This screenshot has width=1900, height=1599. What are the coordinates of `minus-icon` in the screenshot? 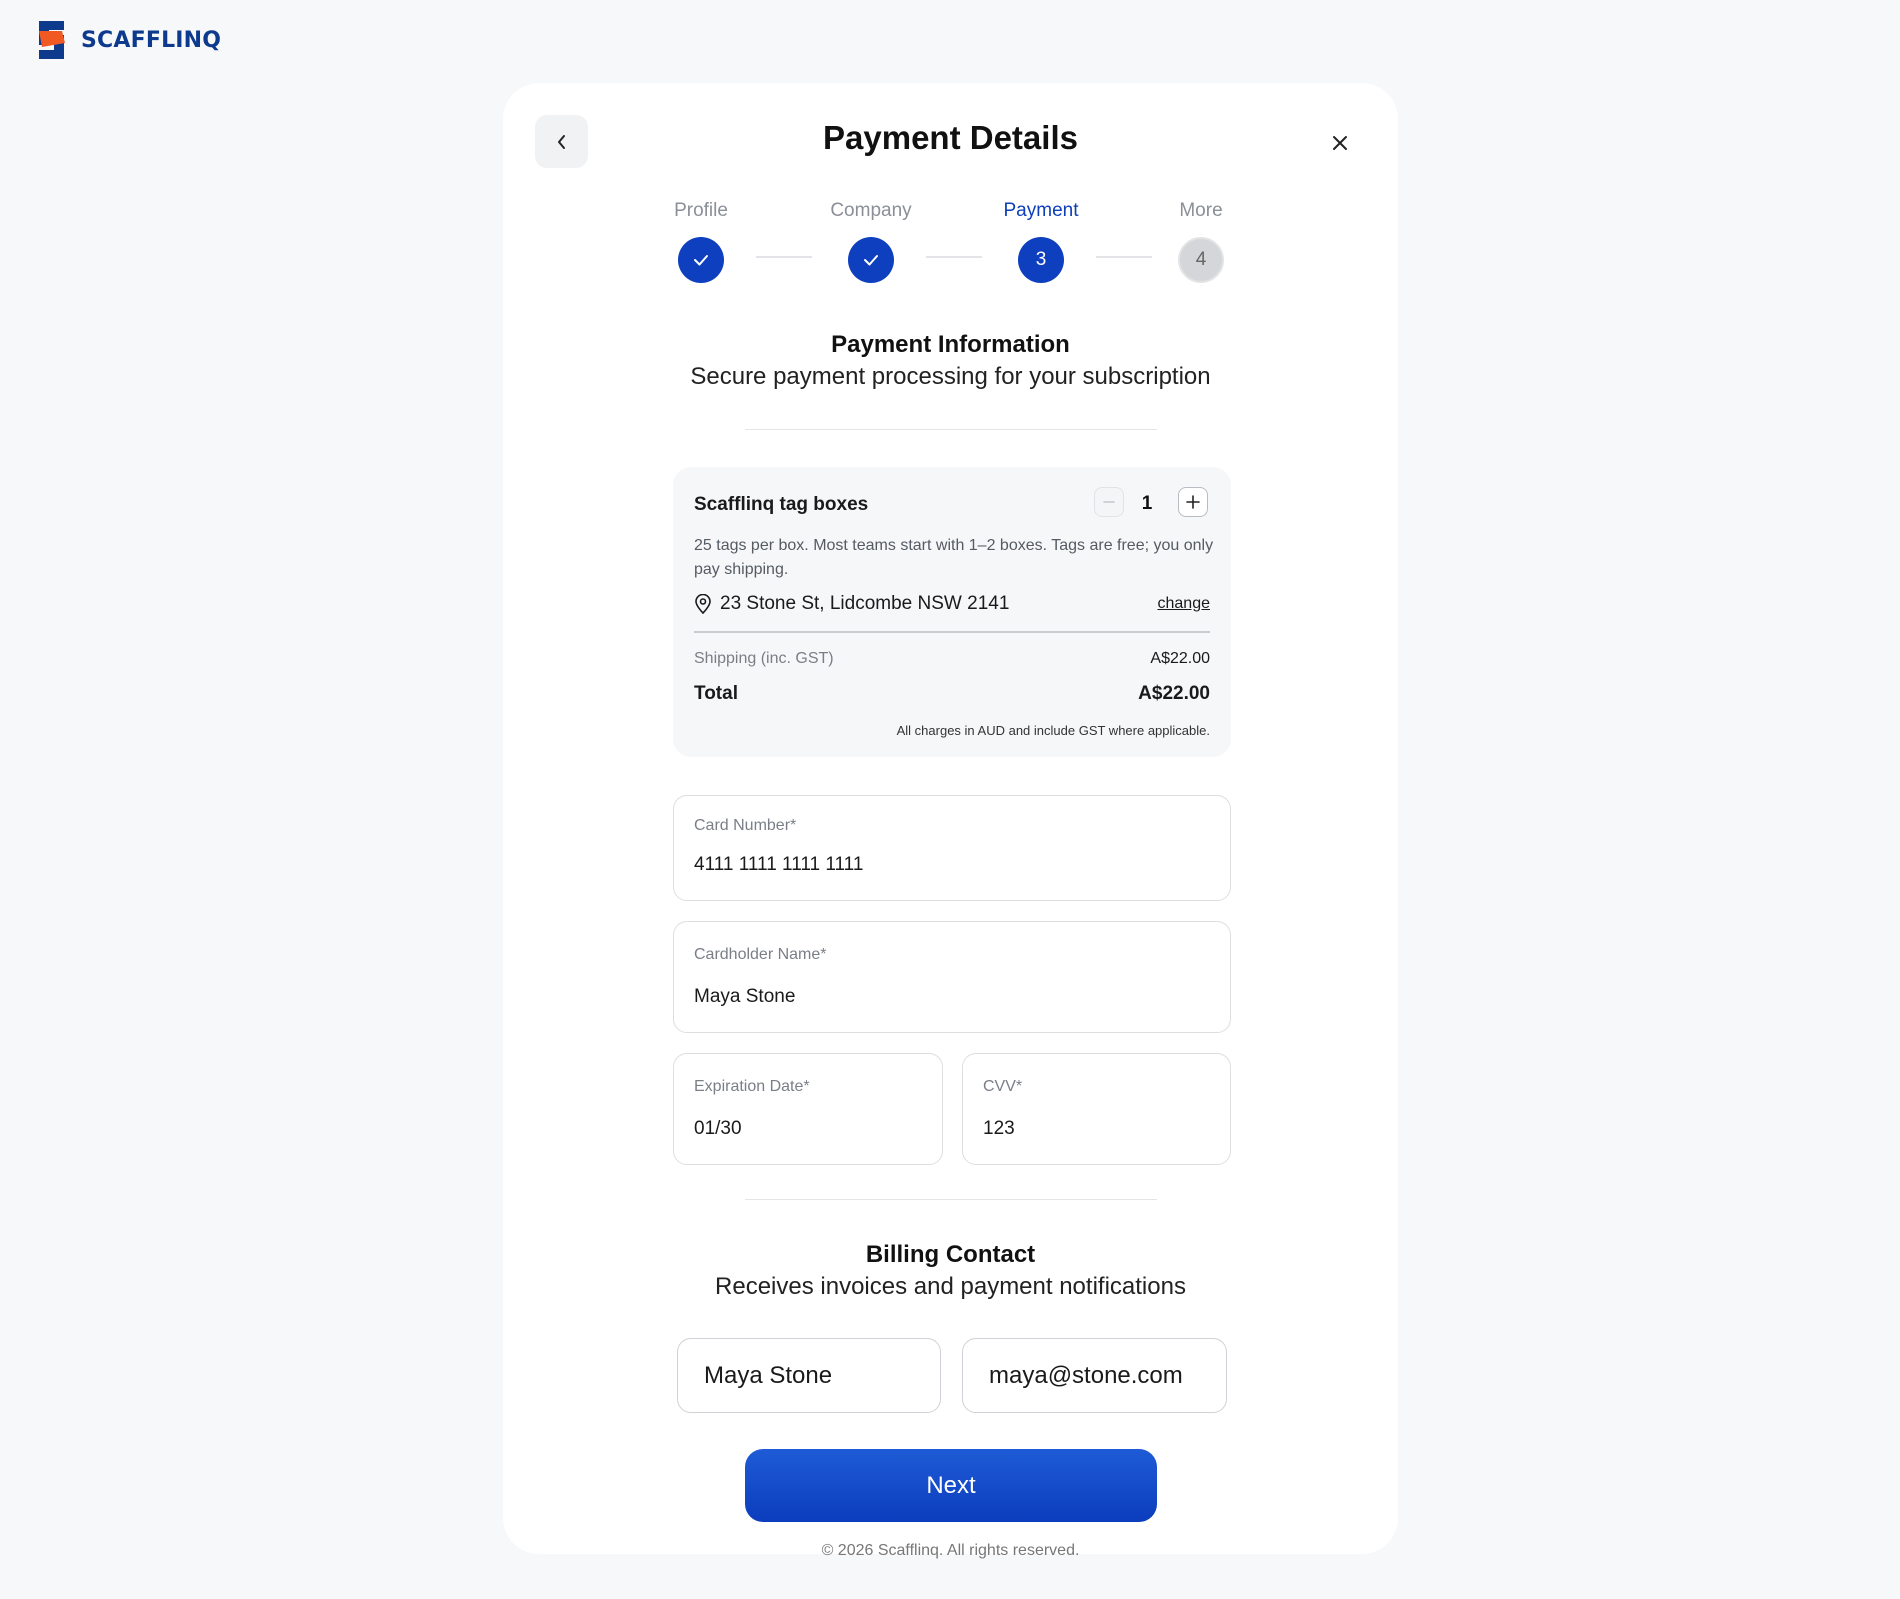 It's located at (1109, 502).